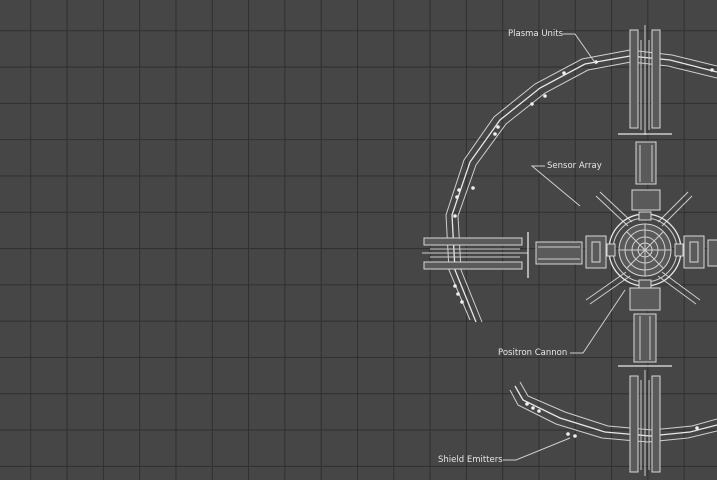 This screenshot has width=717, height=480. What do you see at coordinates (574, 166) in the screenshot?
I see `sensor-array-label: Sensor Array` at bounding box center [574, 166].